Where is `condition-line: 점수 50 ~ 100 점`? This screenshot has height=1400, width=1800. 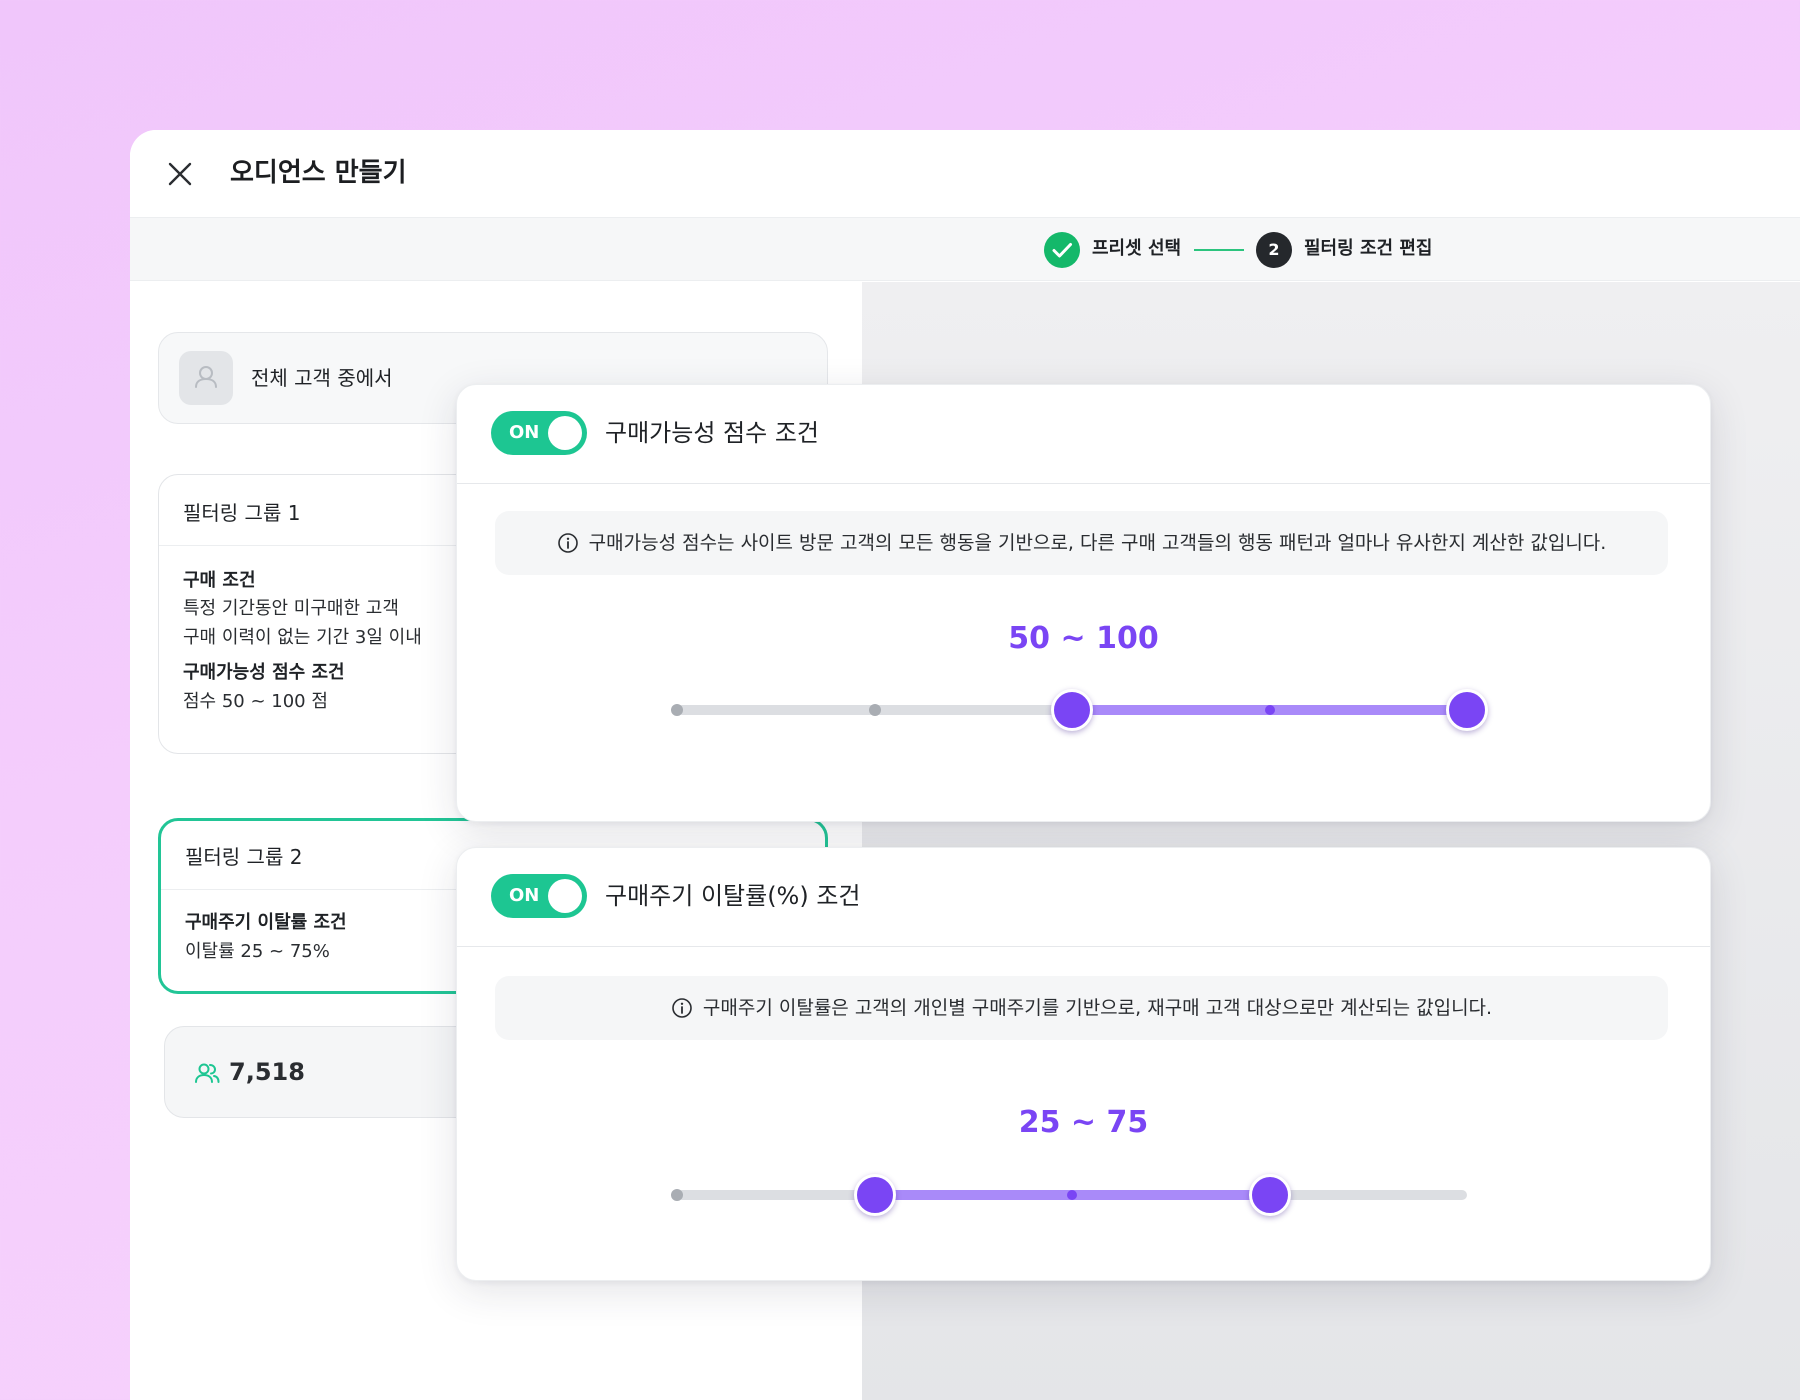 condition-line: 점수 50 ~ 100 점 is located at coordinates (255, 701).